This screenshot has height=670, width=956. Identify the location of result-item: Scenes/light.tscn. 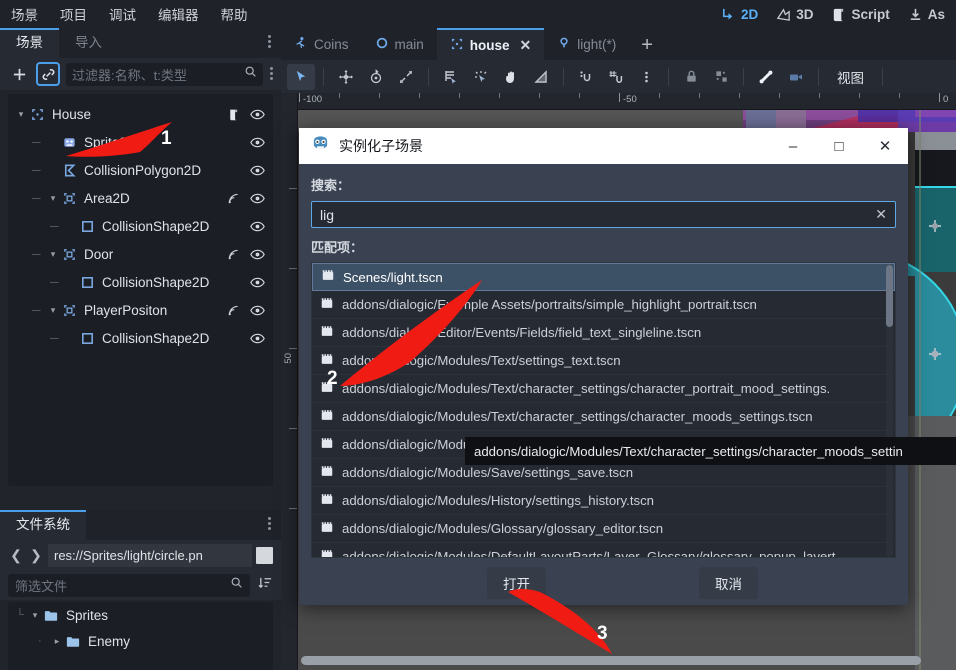
(603, 277).